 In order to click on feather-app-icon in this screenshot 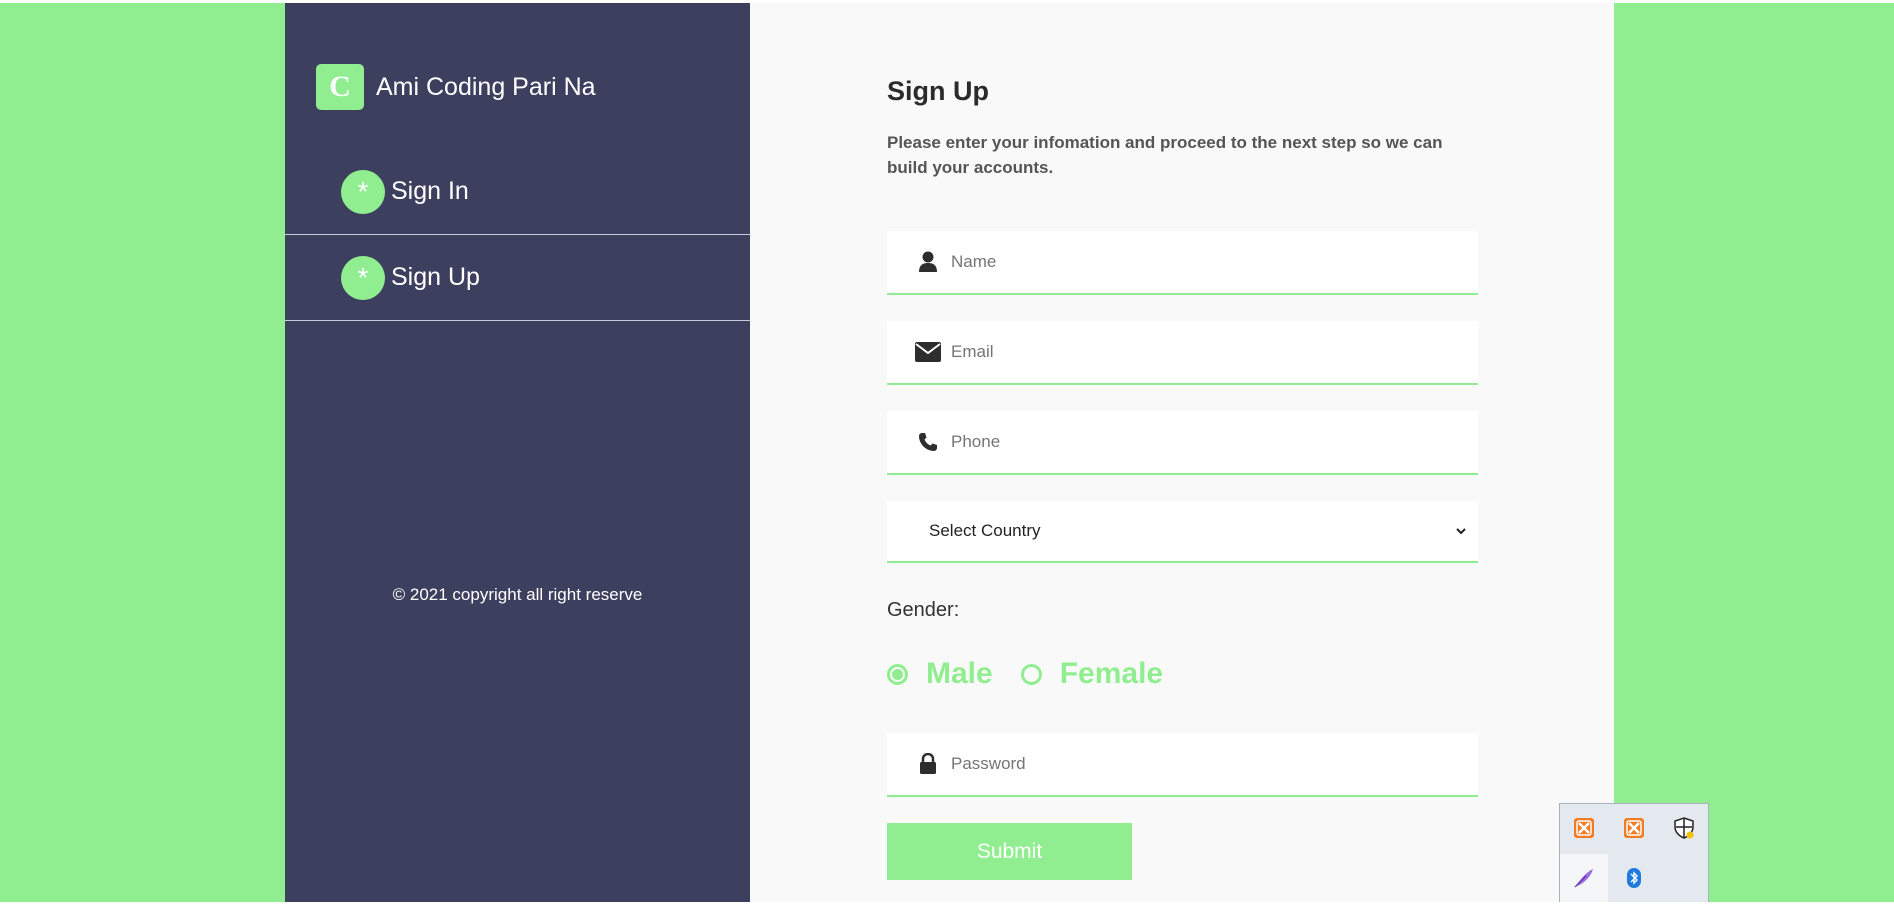, I will do `click(1584, 878)`.